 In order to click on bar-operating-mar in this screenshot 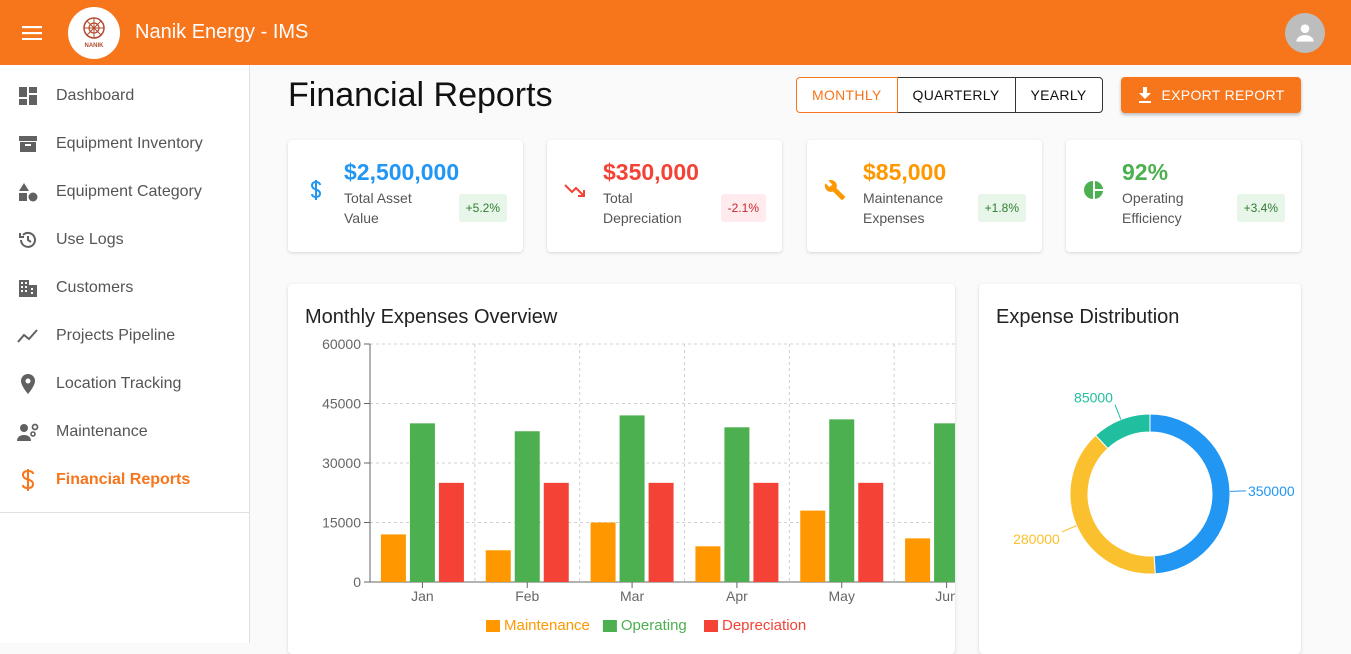, I will do `click(632, 498)`.